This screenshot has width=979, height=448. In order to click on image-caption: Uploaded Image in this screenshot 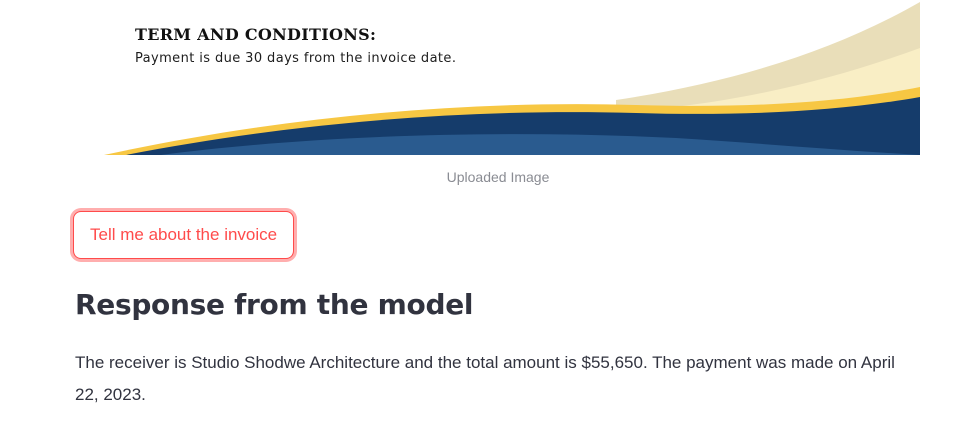, I will do `click(498, 177)`.